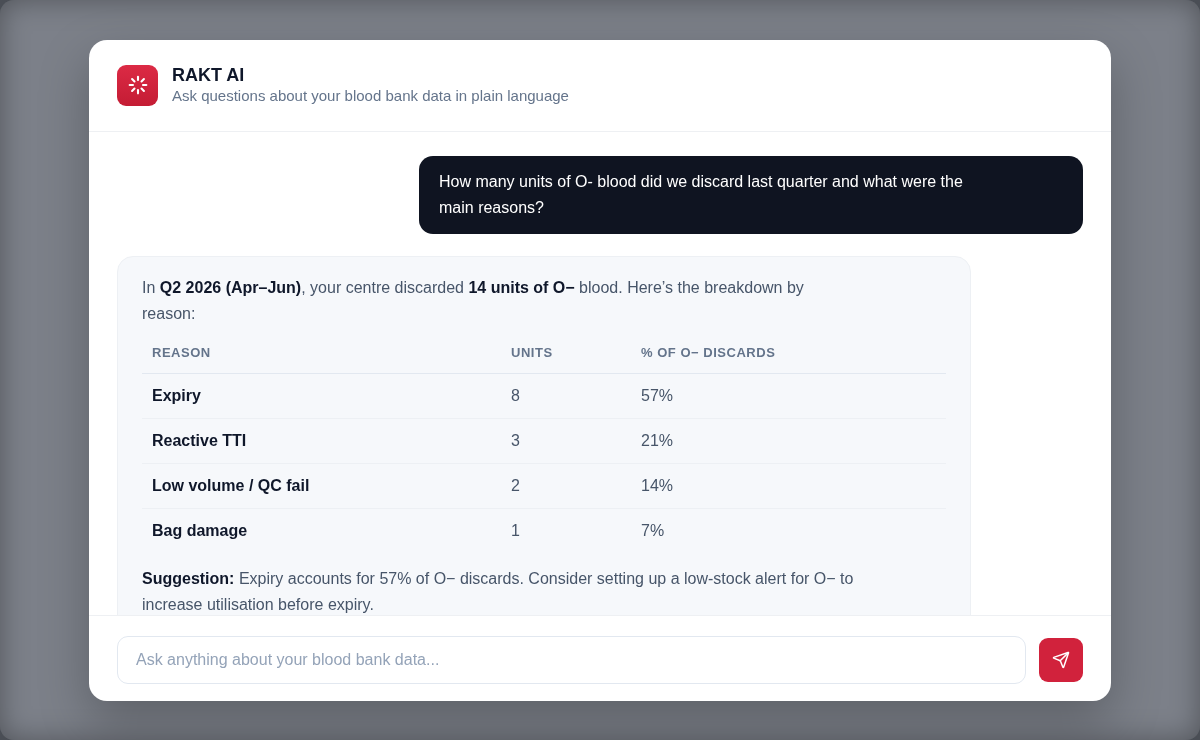  What do you see at coordinates (321, 485) in the screenshot?
I see `table-cell: Low volume / QC fail` at bounding box center [321, 485].